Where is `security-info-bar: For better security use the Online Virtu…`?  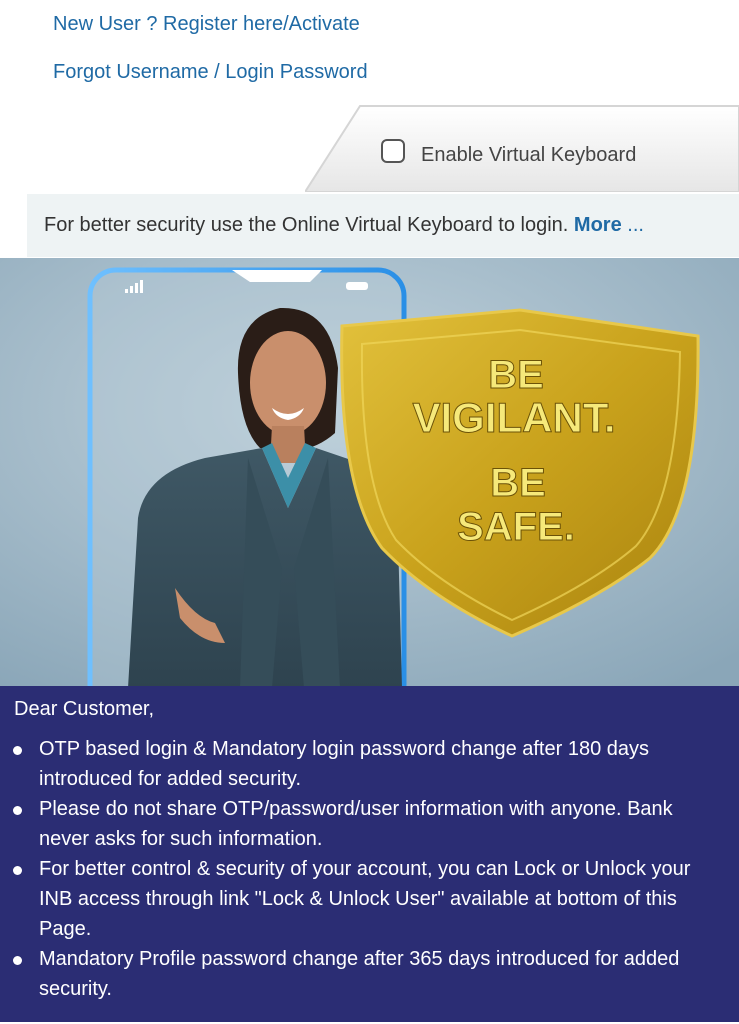
security-info-bar: For better security use the Online Virtu… is located at coordinates (383, 225).